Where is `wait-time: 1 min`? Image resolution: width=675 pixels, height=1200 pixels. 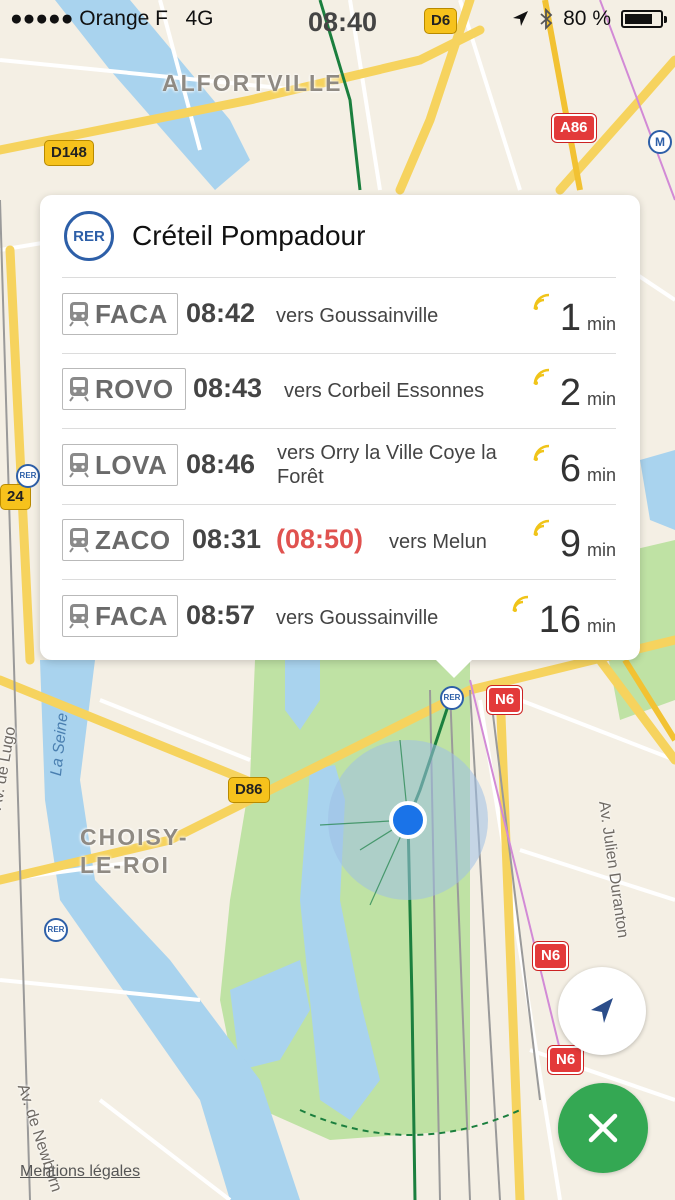
wait-time: 1 min is located at coordinates (574, 313).